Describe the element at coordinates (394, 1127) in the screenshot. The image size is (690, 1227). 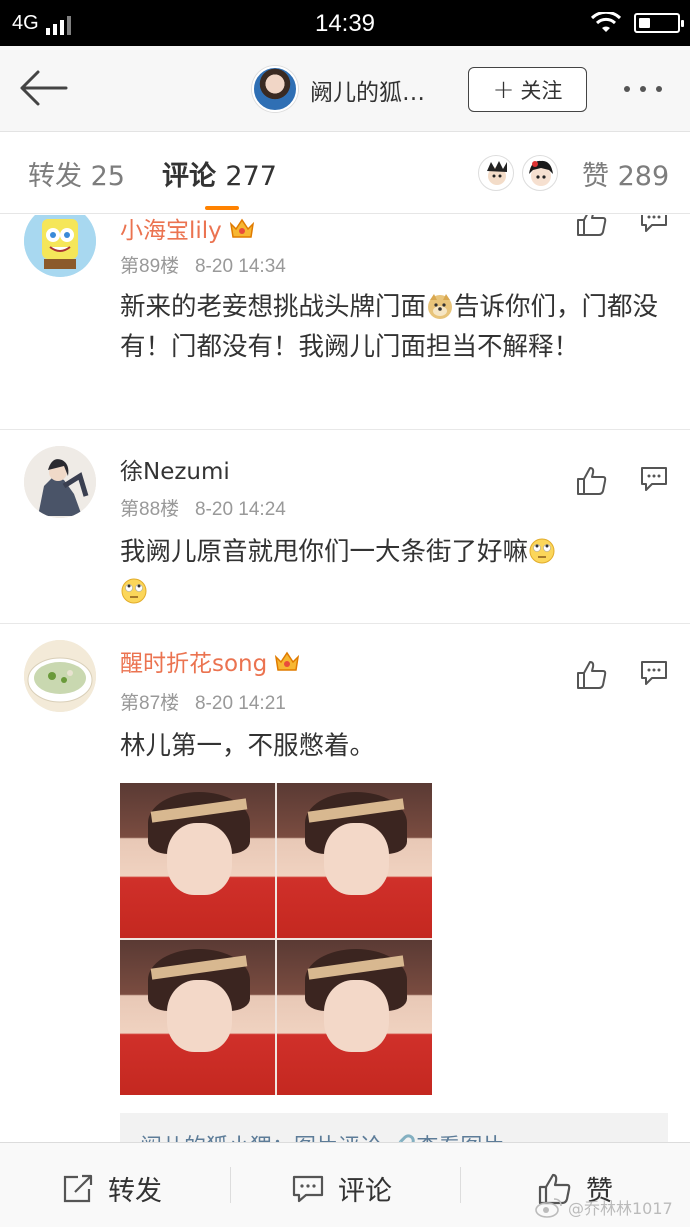
I see `quoted-reply: 阙儿的狐小狸：图片评论 🔗查看图片` at that location.